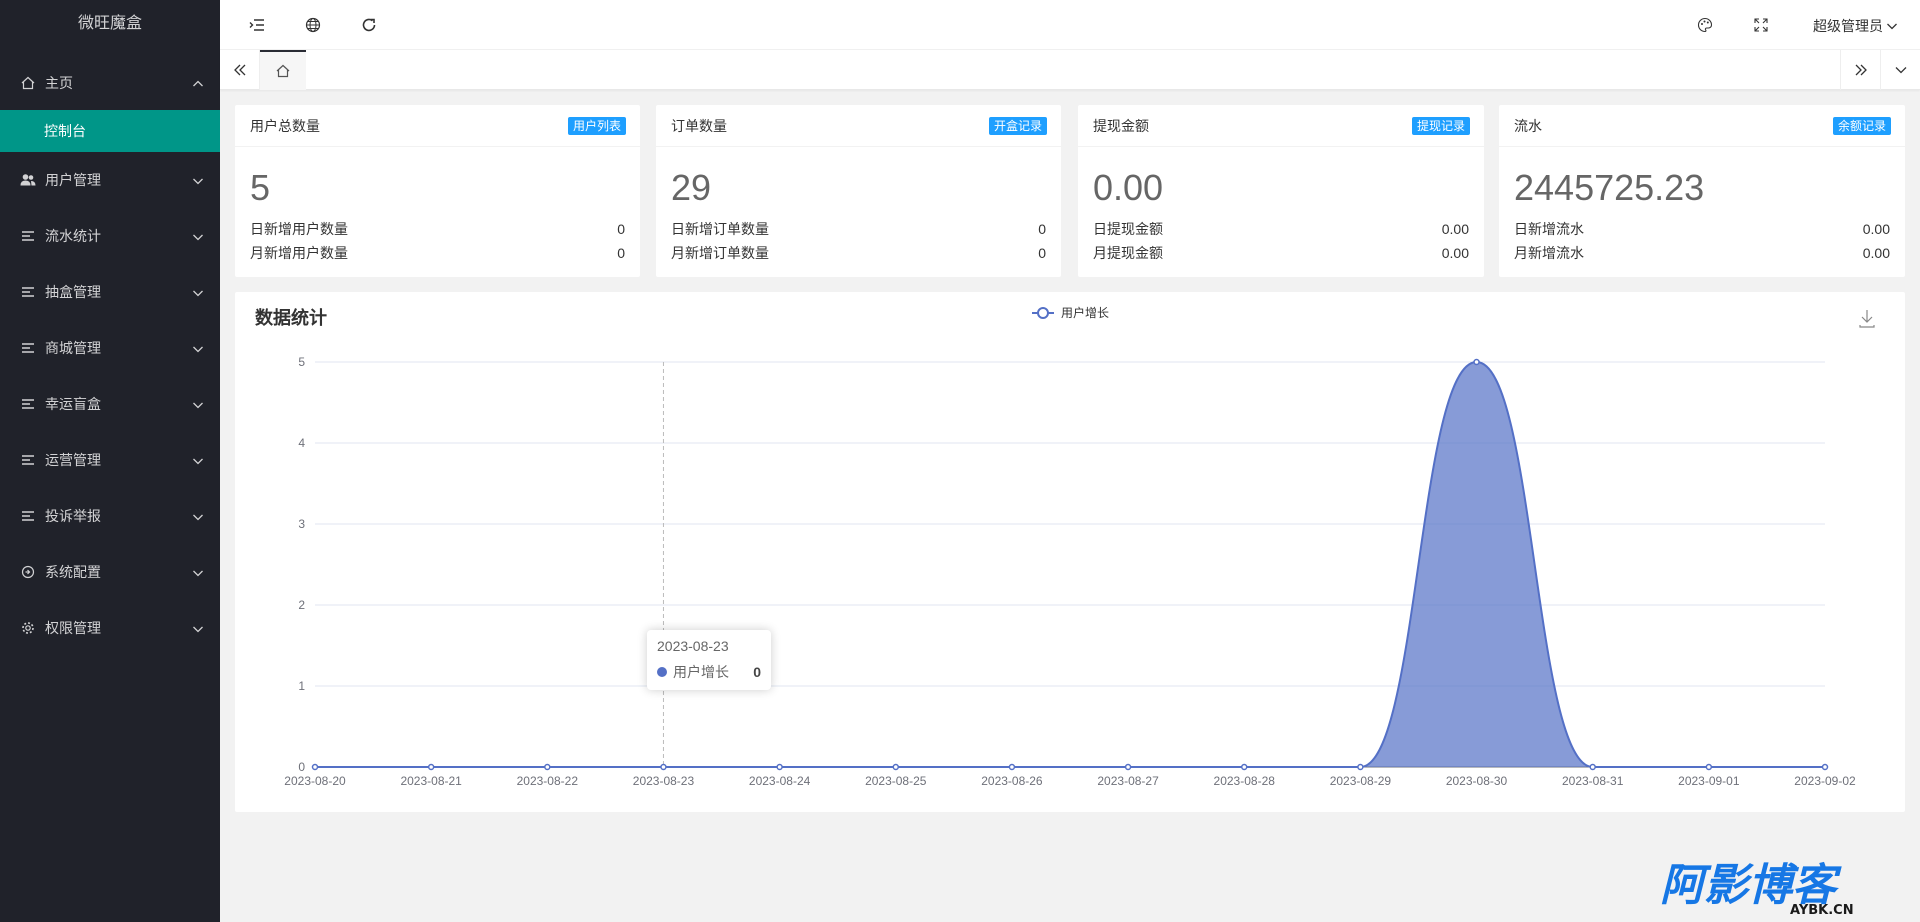  Describe the element at coordinates (110, 628) in the screenshot. I see `sidebar-item-permissions: 权限管理` at that location.